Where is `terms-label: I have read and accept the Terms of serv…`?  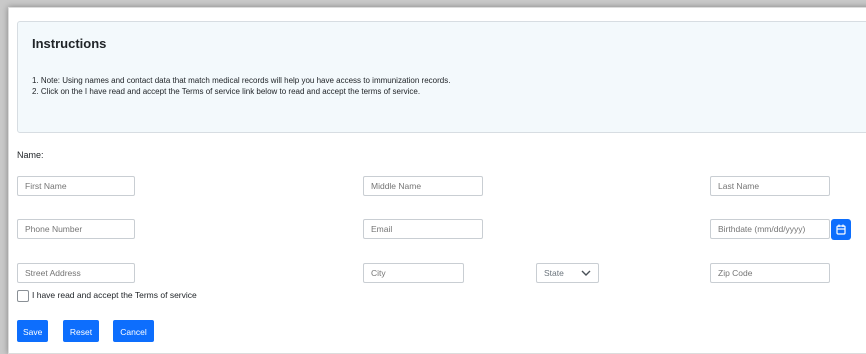 terms-label: I have read and accept the Terms of serv… is located at coordinates (114, 295).